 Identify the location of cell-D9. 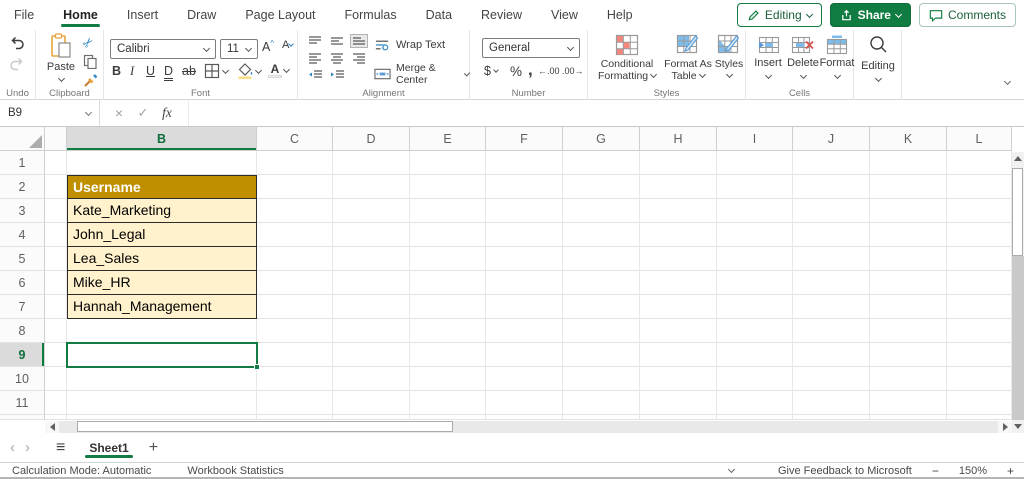
(371, 355).